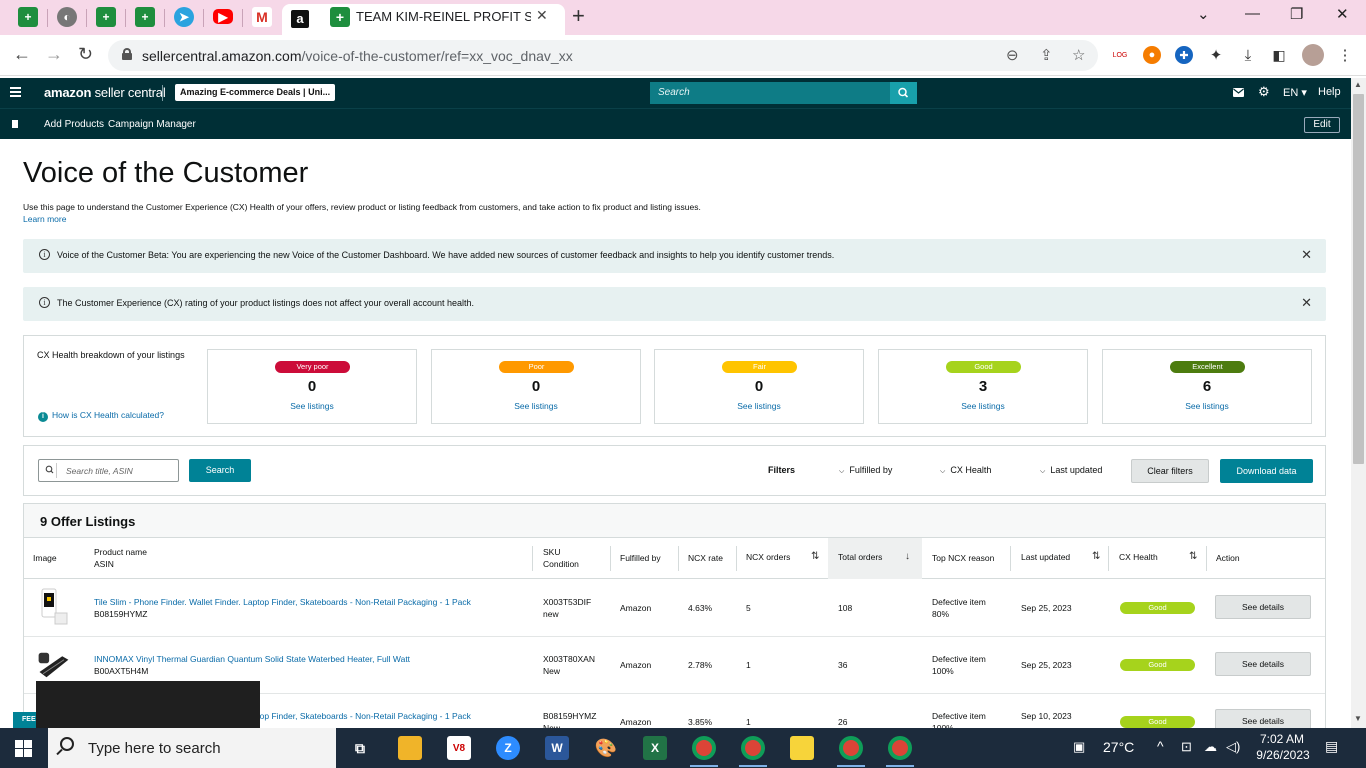 This screenshot has width=1366, height=768. I want to click on language-selector: EN ▾, so click(1295, 92).